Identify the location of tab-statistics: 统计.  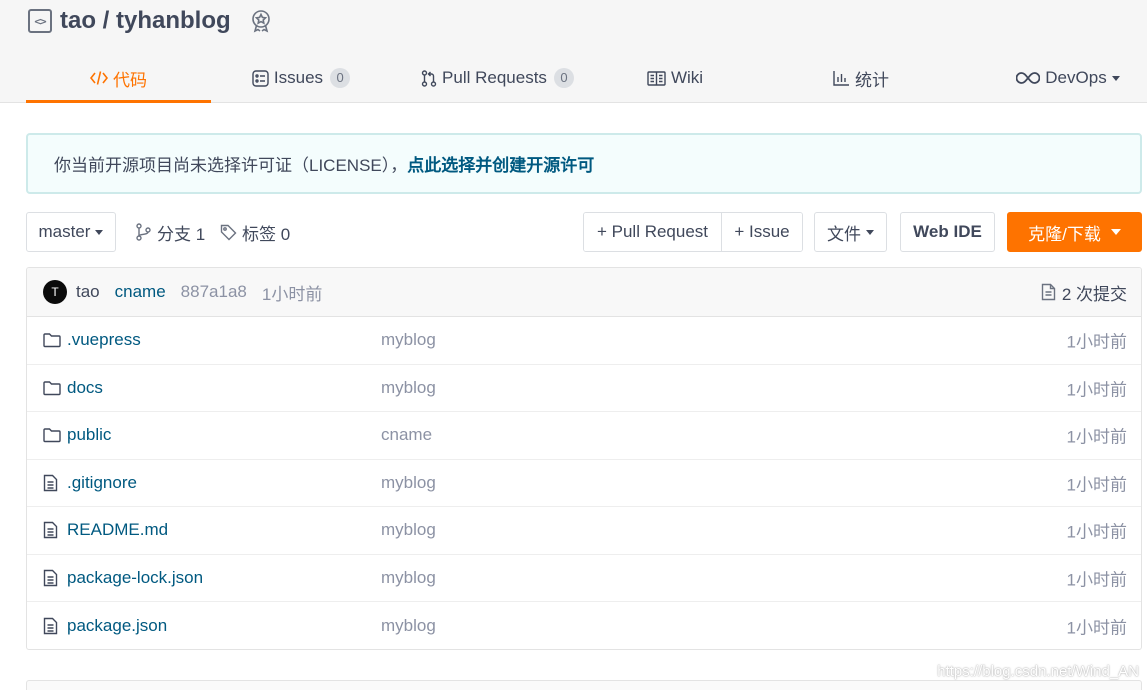
(861, 78).